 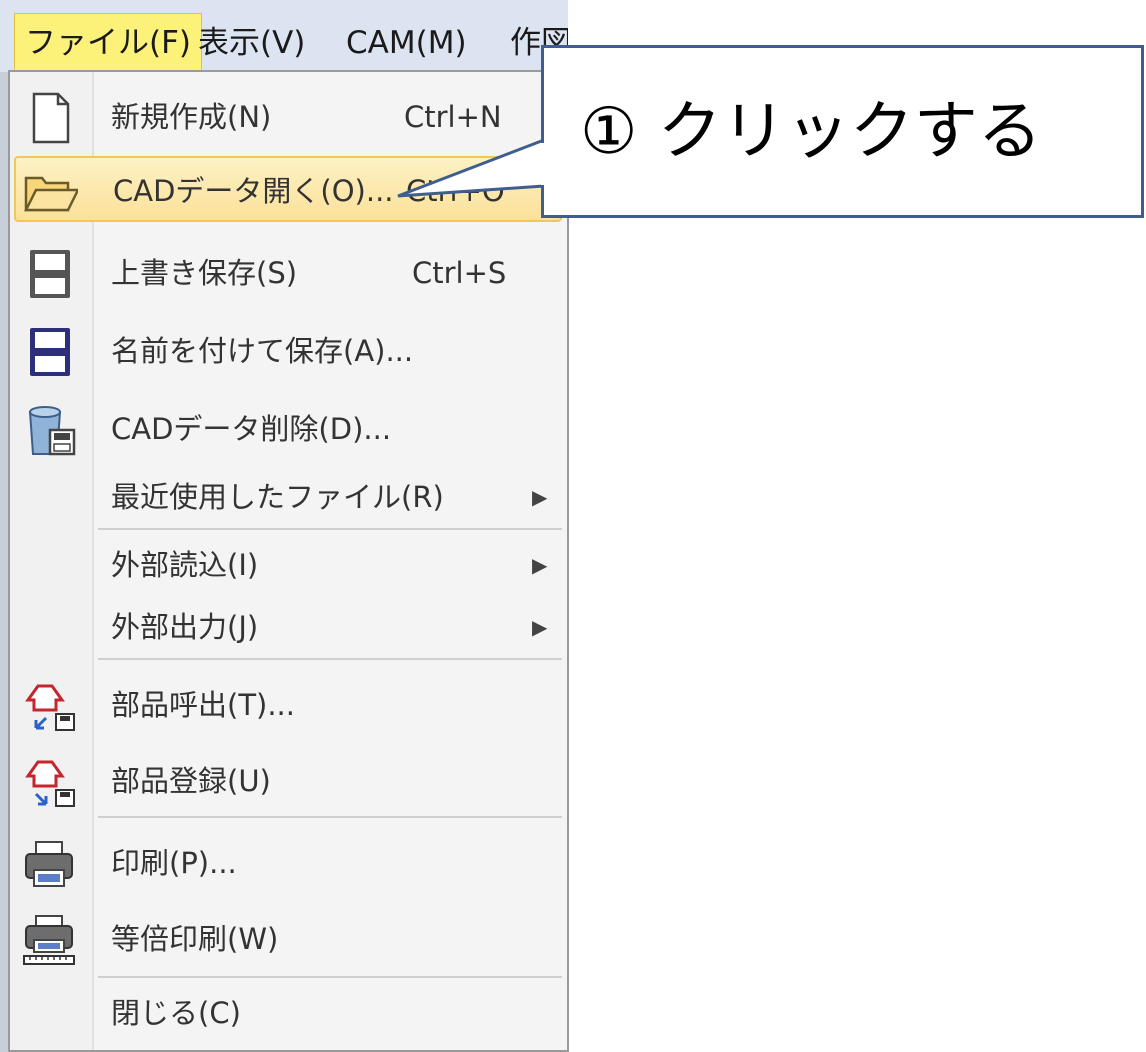 I want to click on menu-item-label: 外部出力(J), so click(x=185, y=627).